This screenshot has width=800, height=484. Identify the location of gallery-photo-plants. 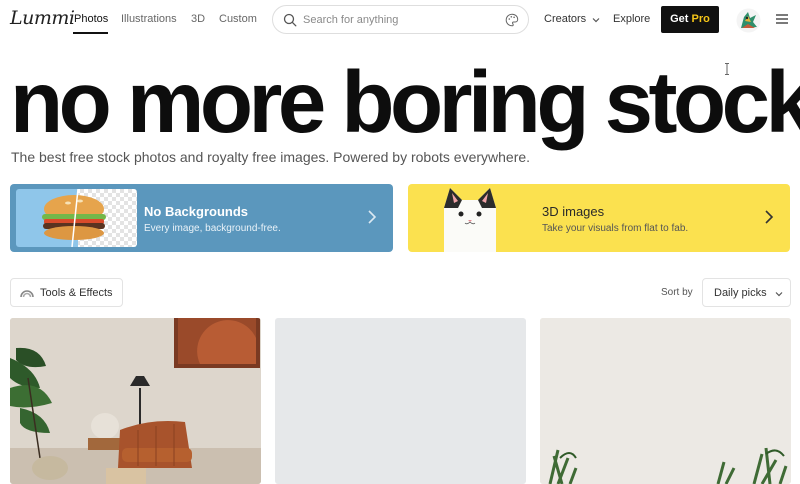
(665, 401).